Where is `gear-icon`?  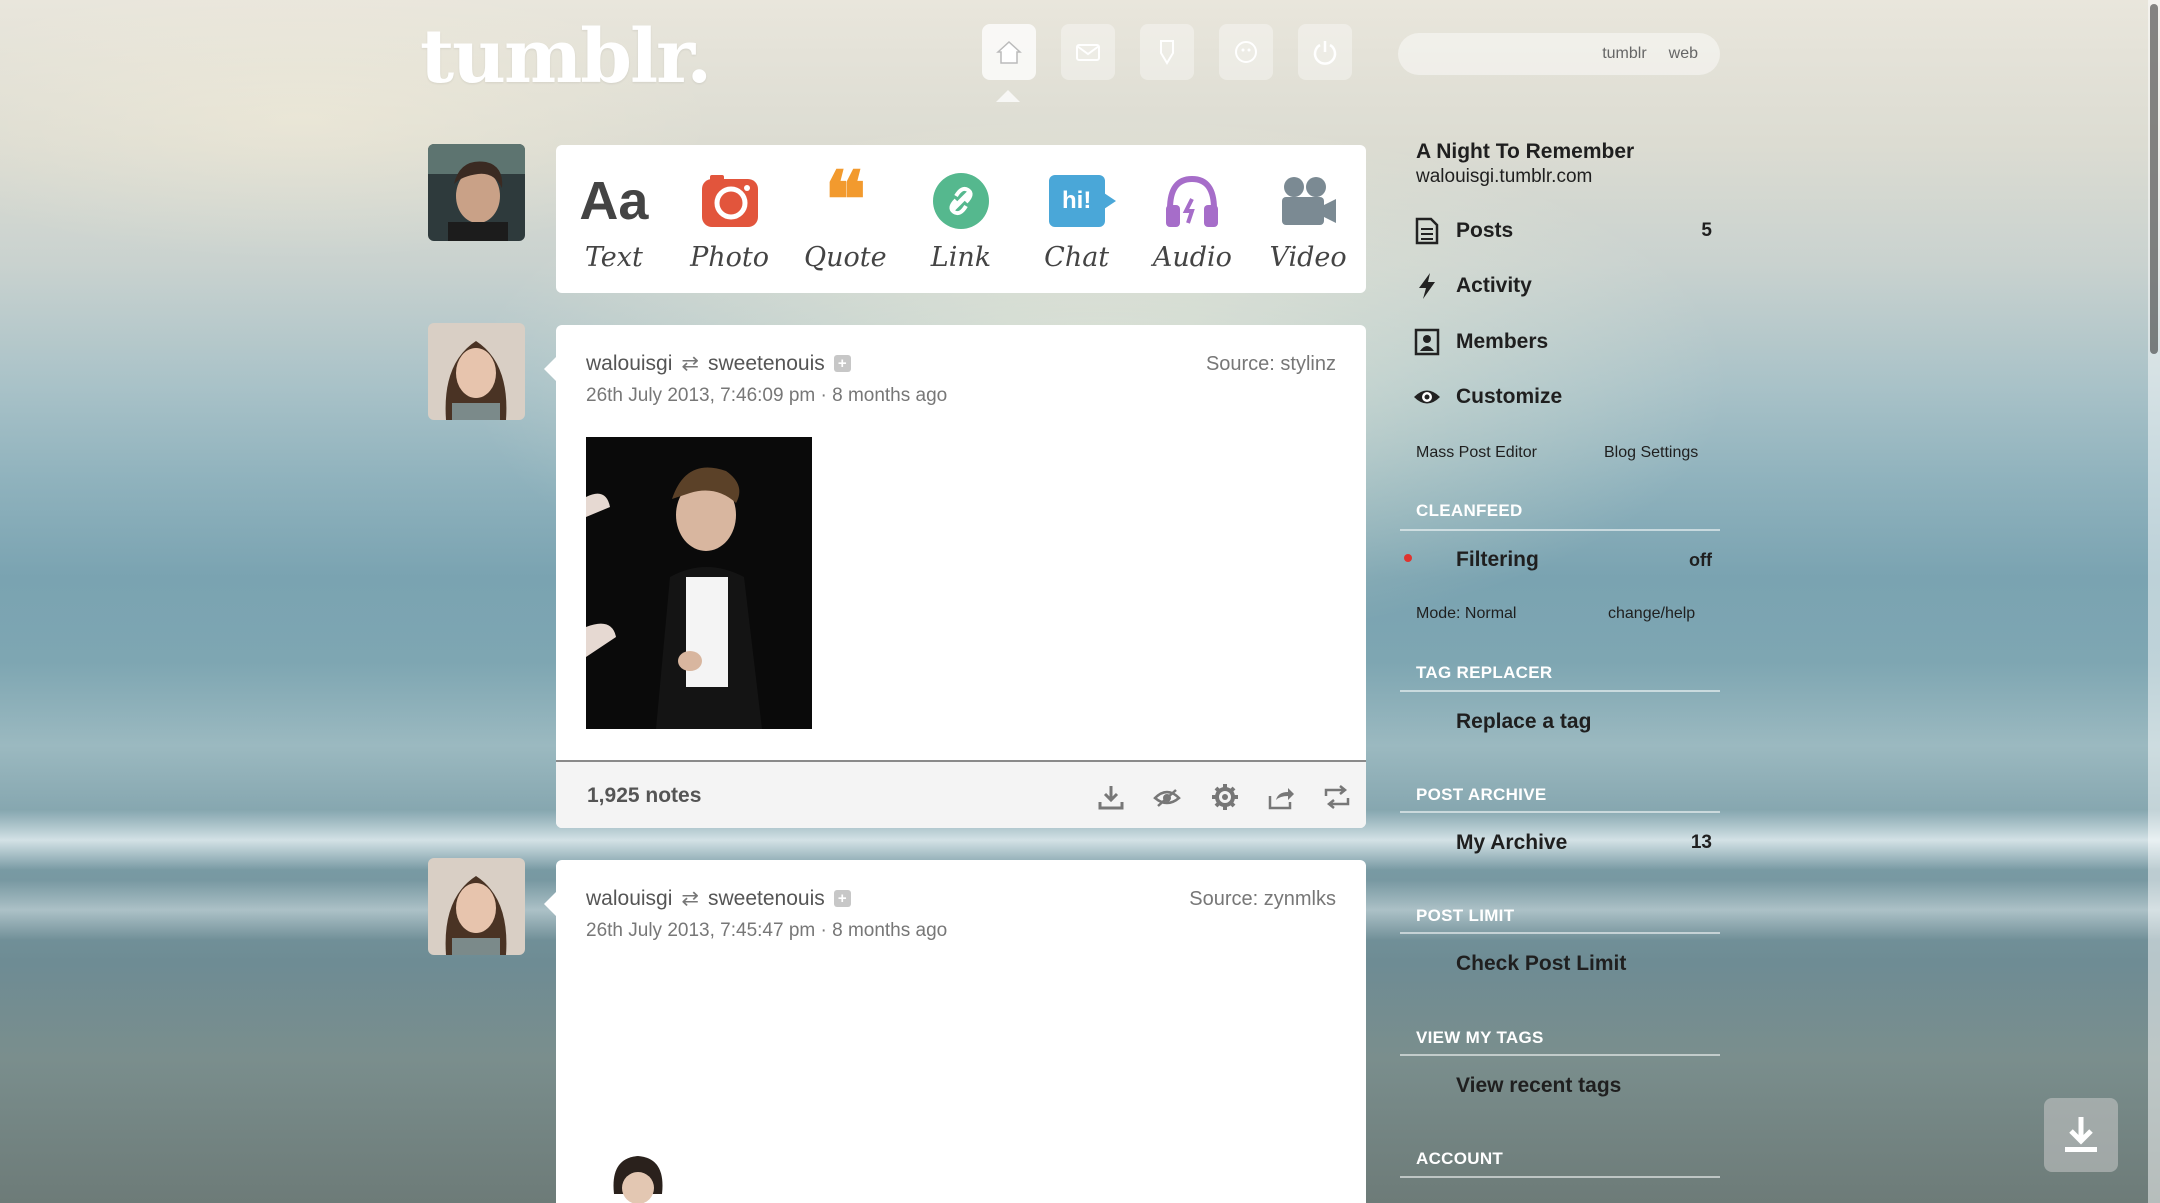 gear-icon is located at coordinates (1225, 797).